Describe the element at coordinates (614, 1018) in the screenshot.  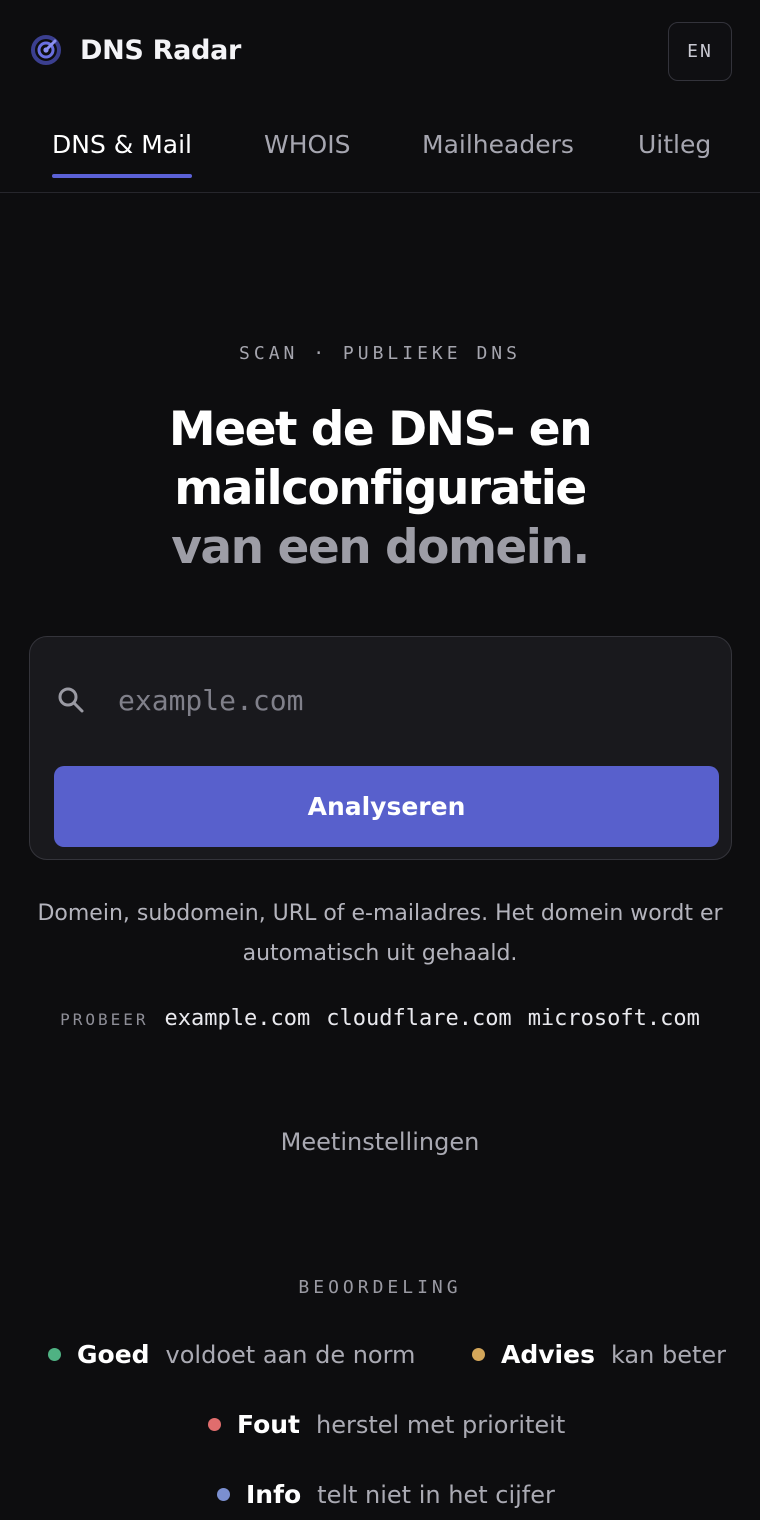
I see `example-link-microsoft: microsoft.com` at that location.